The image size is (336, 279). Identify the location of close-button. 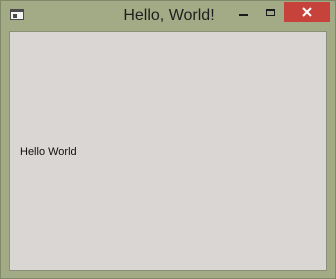
(307, 12).